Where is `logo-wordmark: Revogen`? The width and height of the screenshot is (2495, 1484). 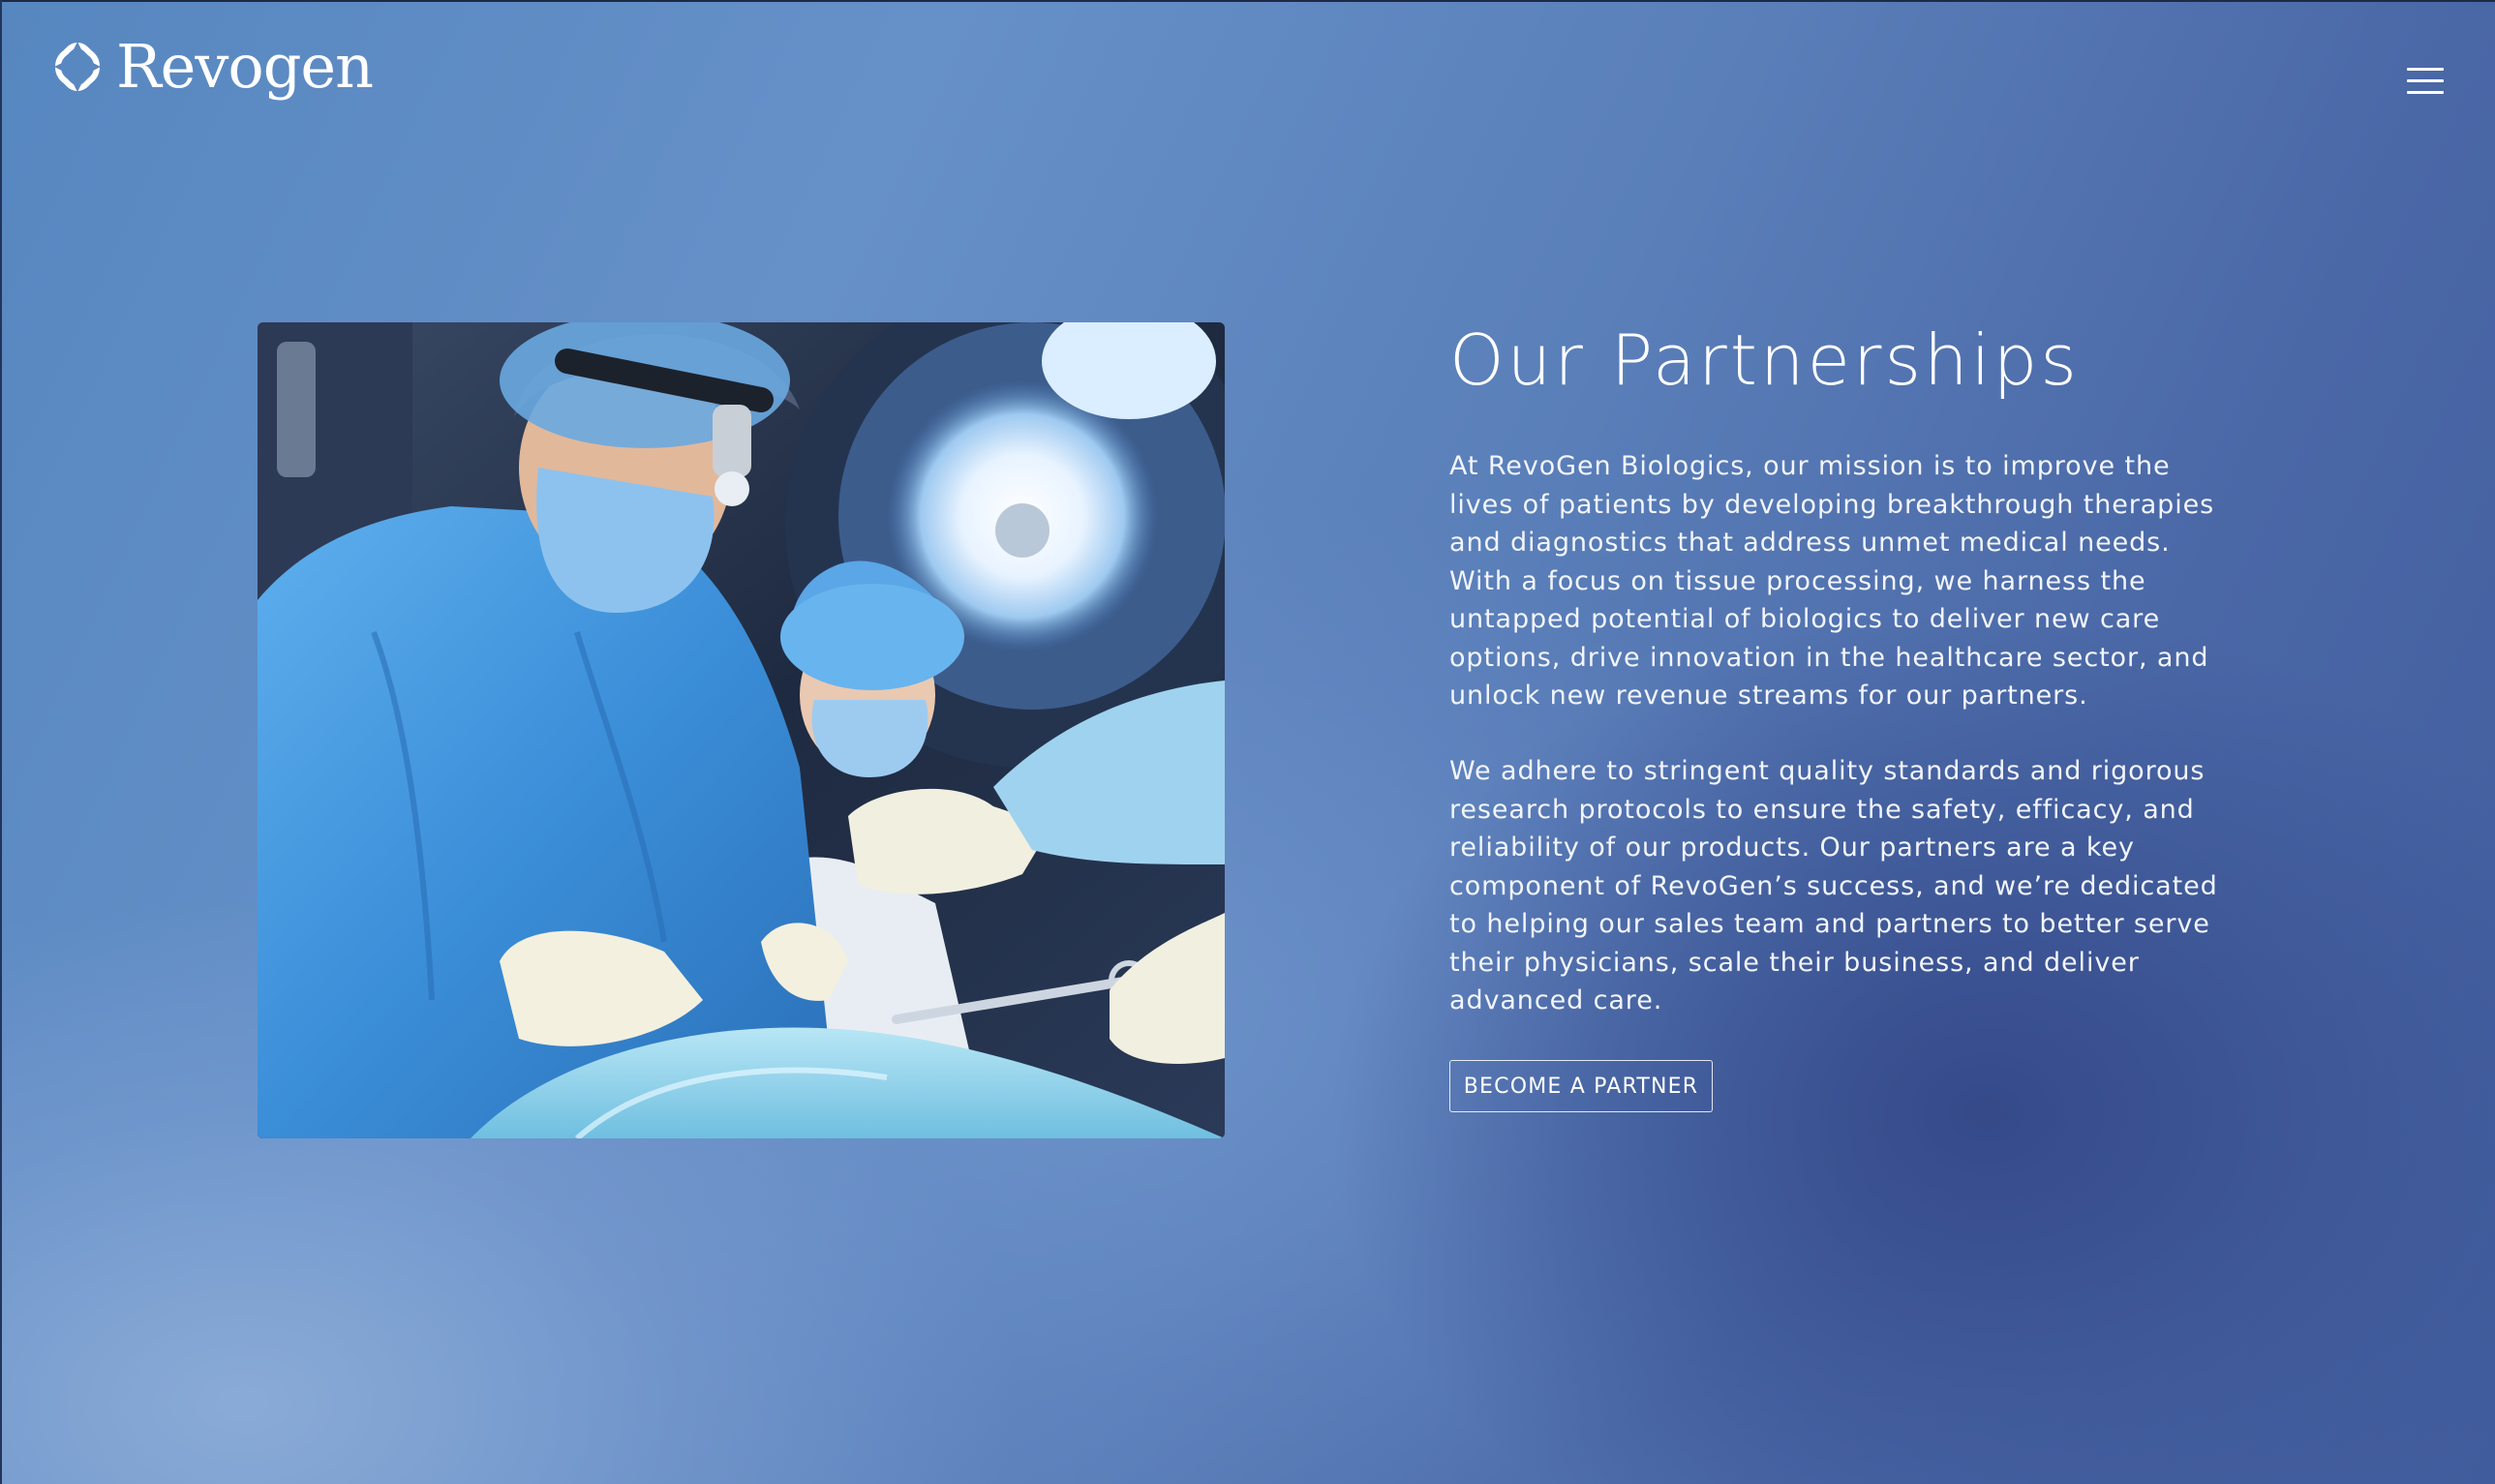
logo-wordmark: Revogen is located at coordinates (245, 66).